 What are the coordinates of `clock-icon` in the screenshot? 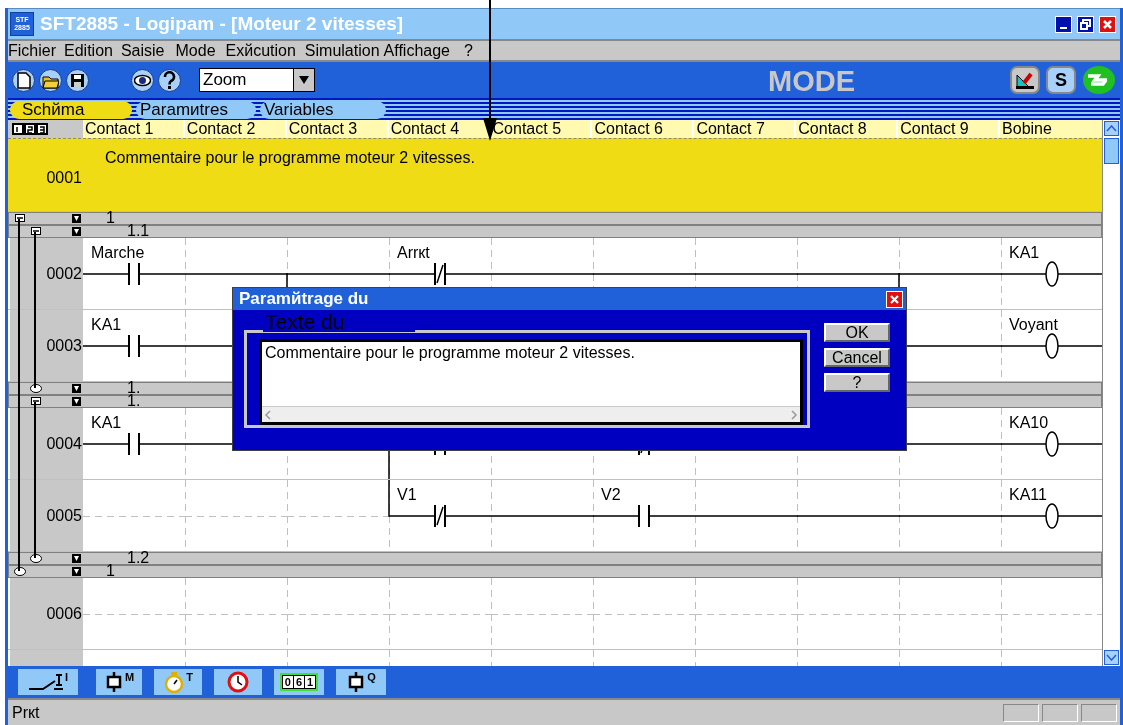 It's located at (238, 682).